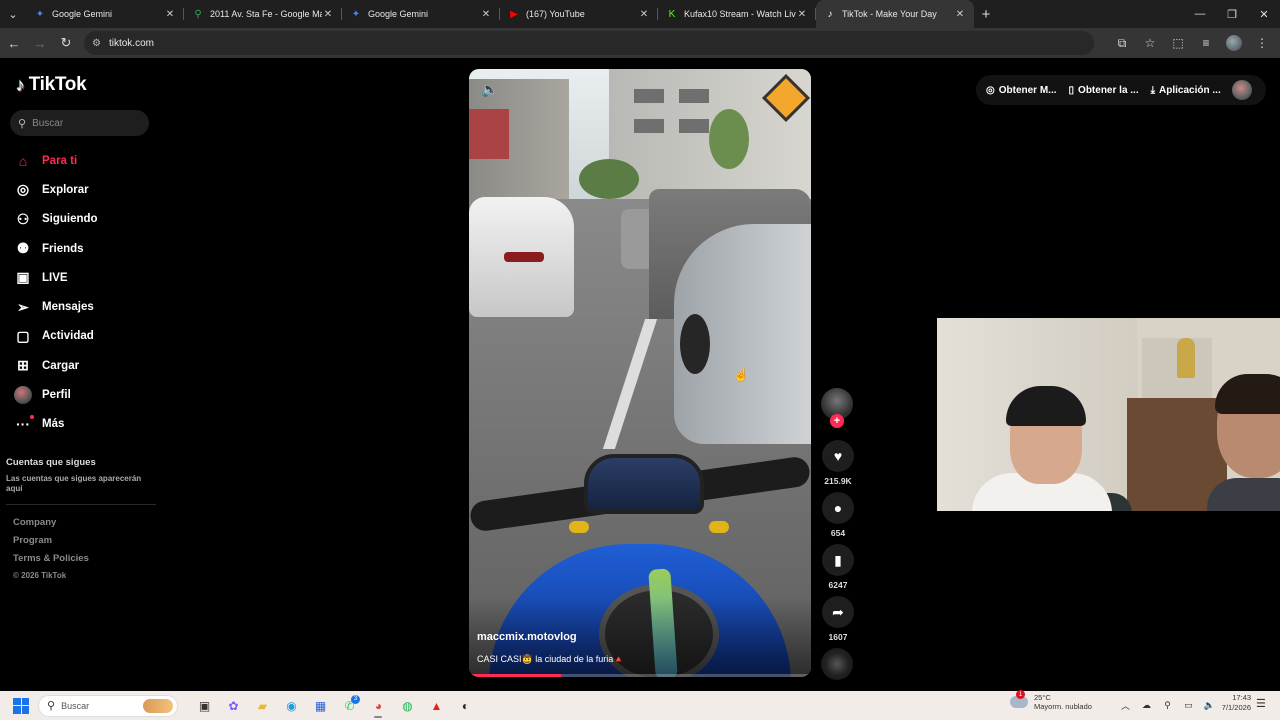 The width and height of the screenshot is (1280, 720). I want to click on search-input, so click(82, 123).